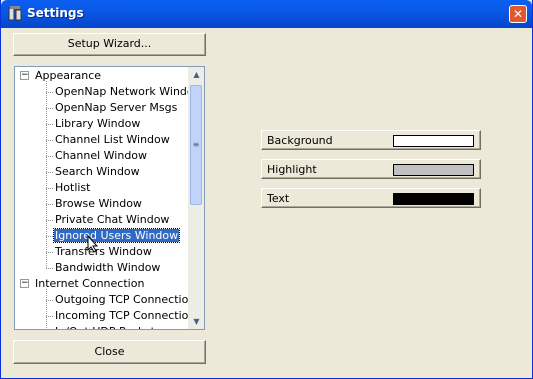  I want to click on scroll-down-arrow-icon: ▼, so click(196, 321).